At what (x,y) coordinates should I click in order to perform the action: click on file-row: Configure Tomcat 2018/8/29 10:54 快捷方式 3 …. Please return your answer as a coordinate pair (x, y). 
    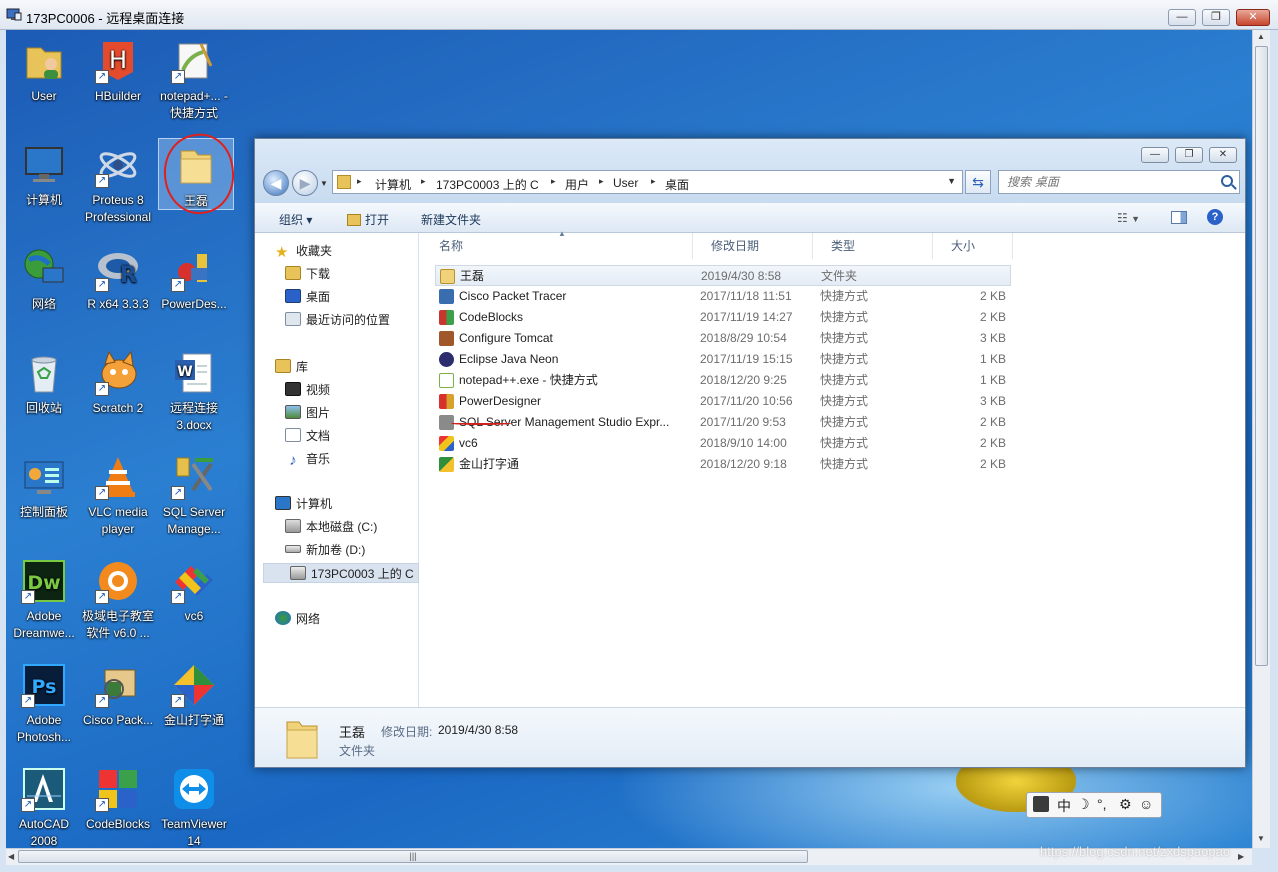
    Looking at the image, I should click on (723, 338).